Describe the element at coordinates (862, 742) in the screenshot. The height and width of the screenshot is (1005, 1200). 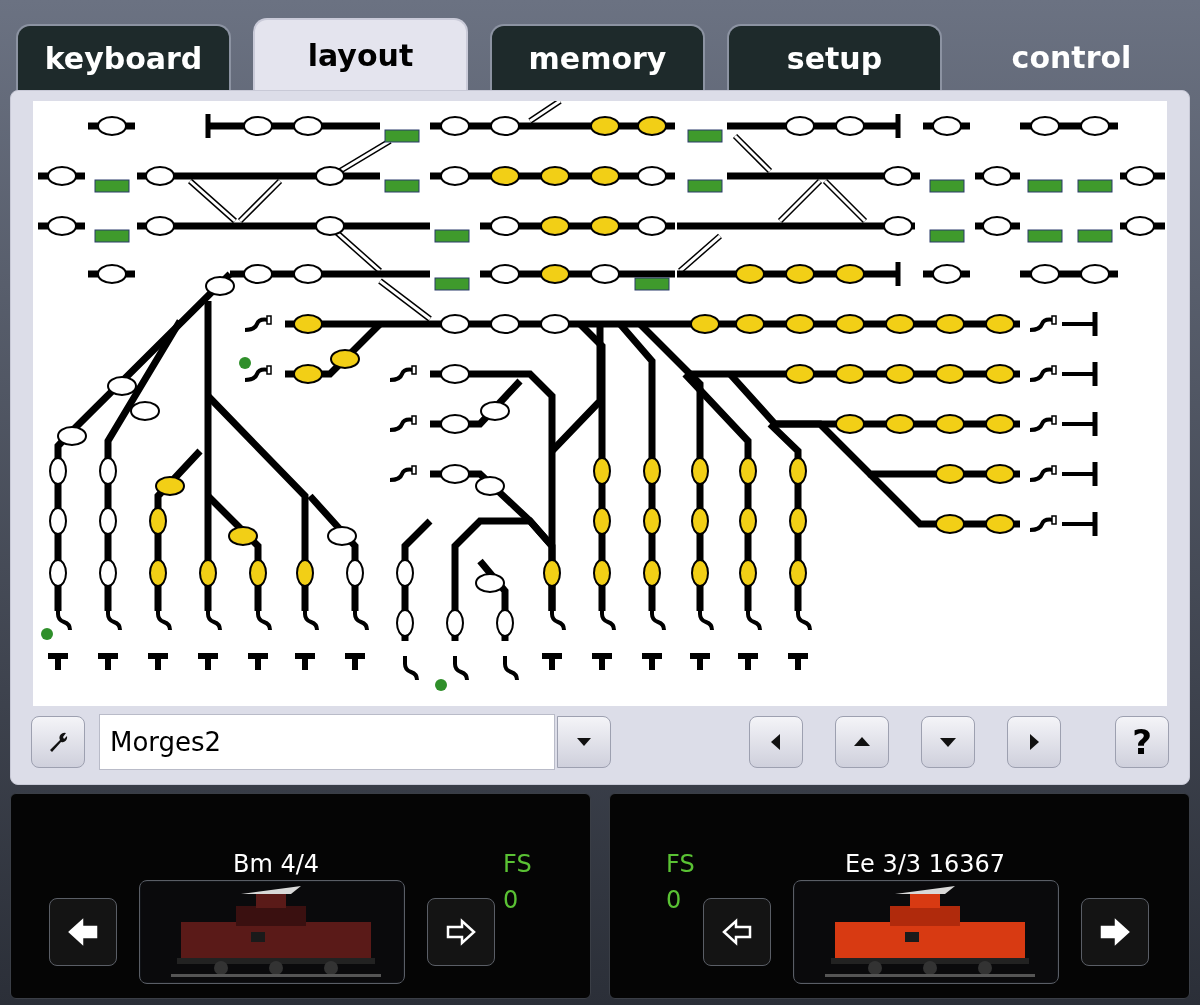
I see `scroll-up-button` at that location.